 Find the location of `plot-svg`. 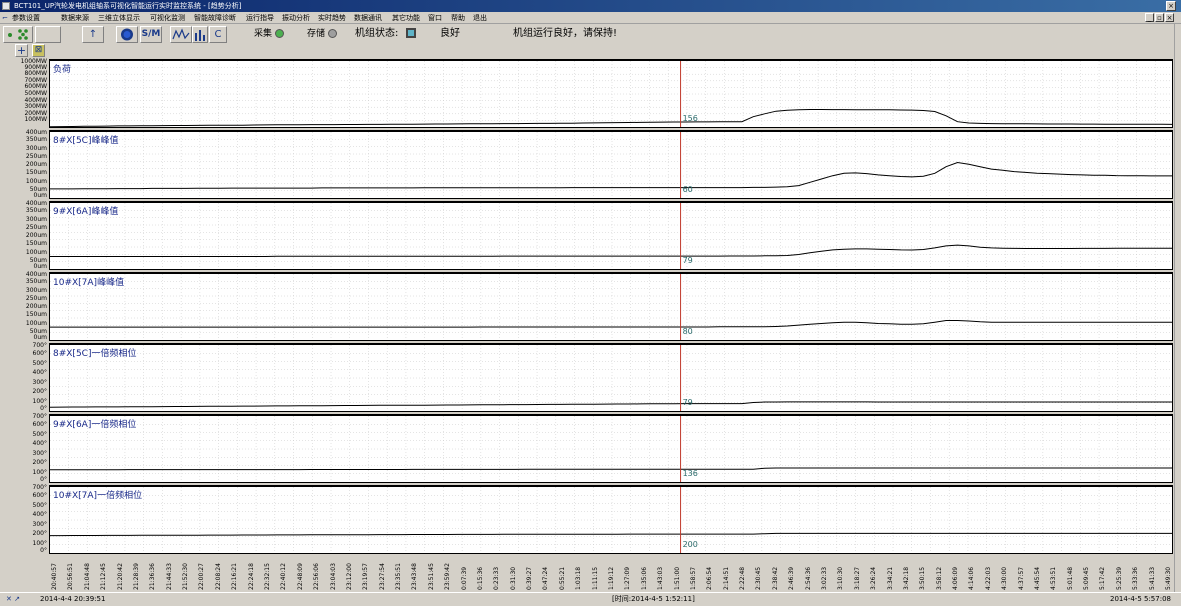

plot-svg is located at coordinates (611, 165).